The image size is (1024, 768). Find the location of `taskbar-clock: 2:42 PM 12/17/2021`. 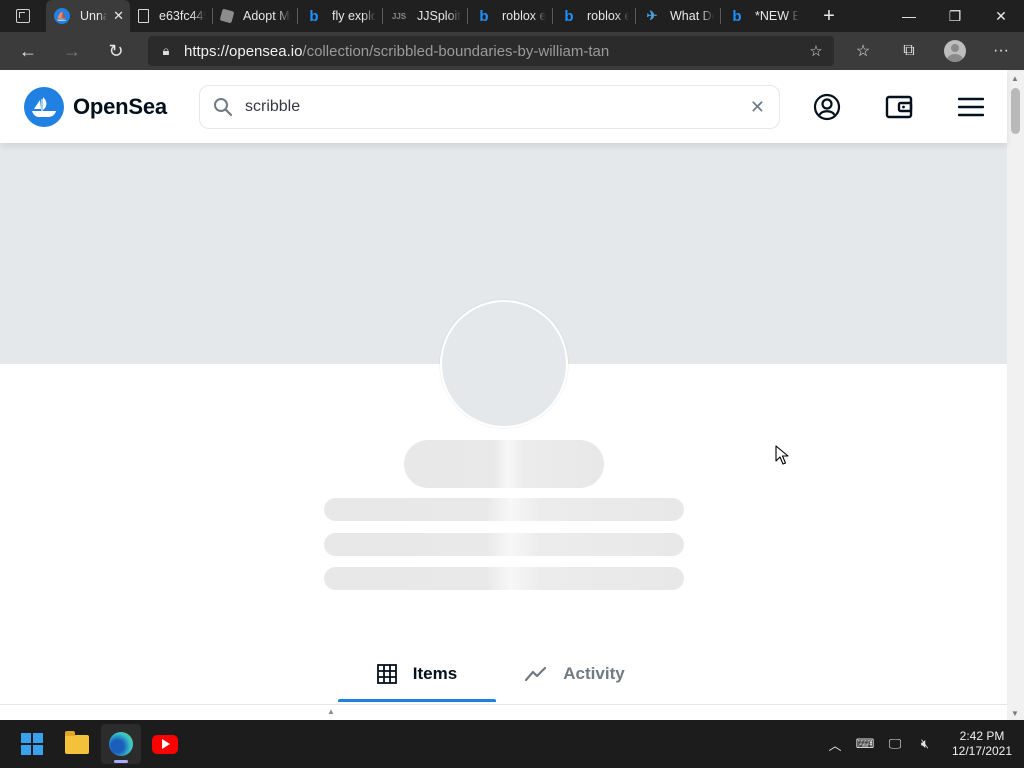

taskbar-clock: 2:42 PM 12/17/2021 is located at coordinates (982, 744).